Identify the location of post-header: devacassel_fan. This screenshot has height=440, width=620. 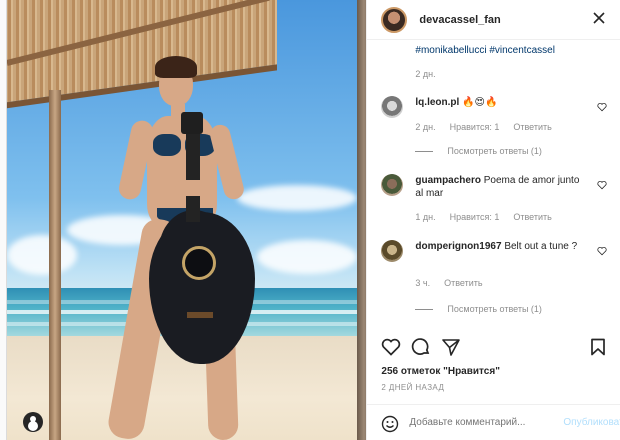
(493, 20).